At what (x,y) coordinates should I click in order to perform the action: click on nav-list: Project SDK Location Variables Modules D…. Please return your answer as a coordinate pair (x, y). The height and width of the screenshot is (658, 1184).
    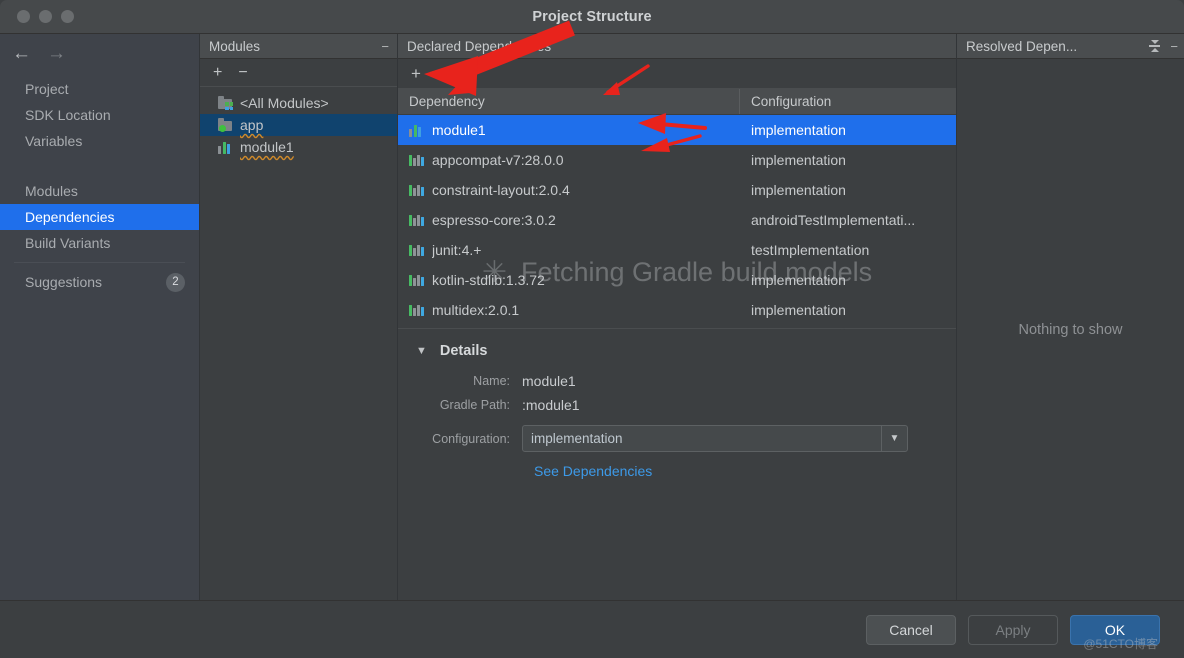
    Looking at the image, I should click on (99, 183).